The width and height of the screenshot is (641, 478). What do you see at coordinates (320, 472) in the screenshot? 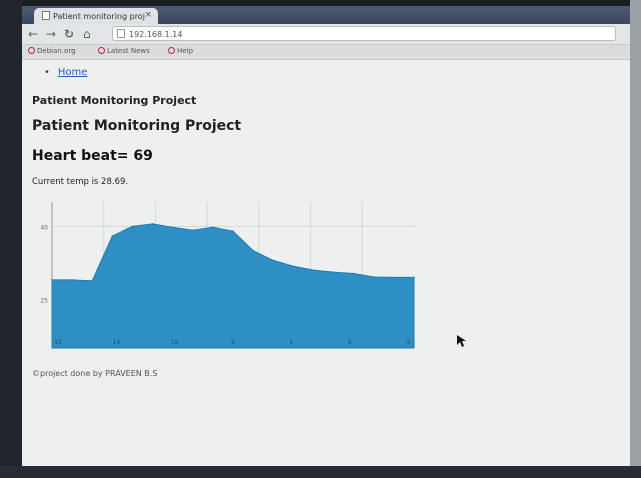
I see `monitor-bezel-bottom` at bounding box center [320, 472].